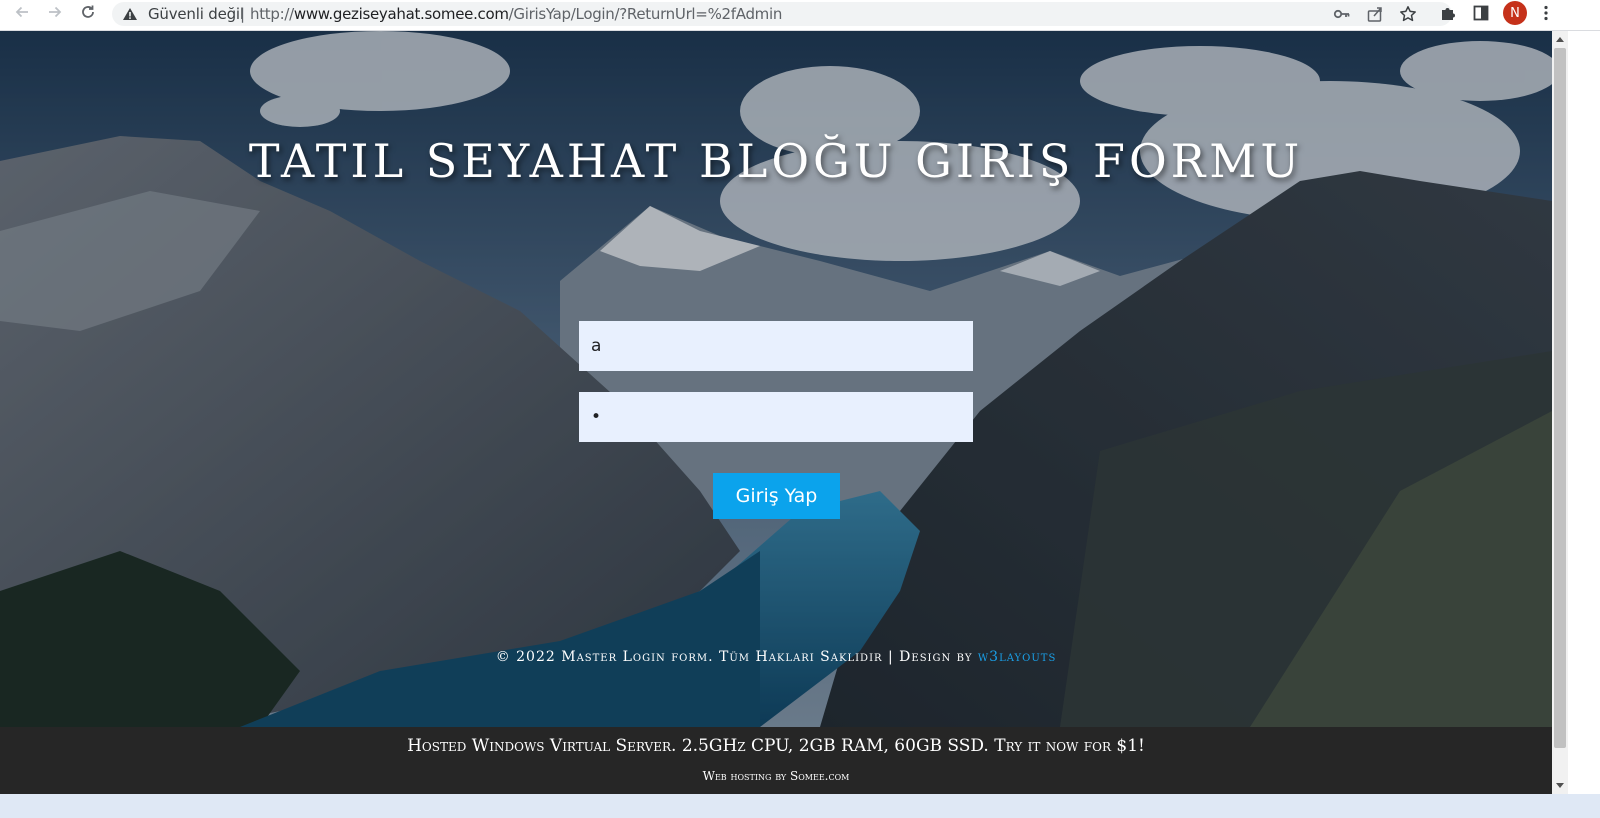  I want to click on scroll-down-arrow, so click(1560, 786).